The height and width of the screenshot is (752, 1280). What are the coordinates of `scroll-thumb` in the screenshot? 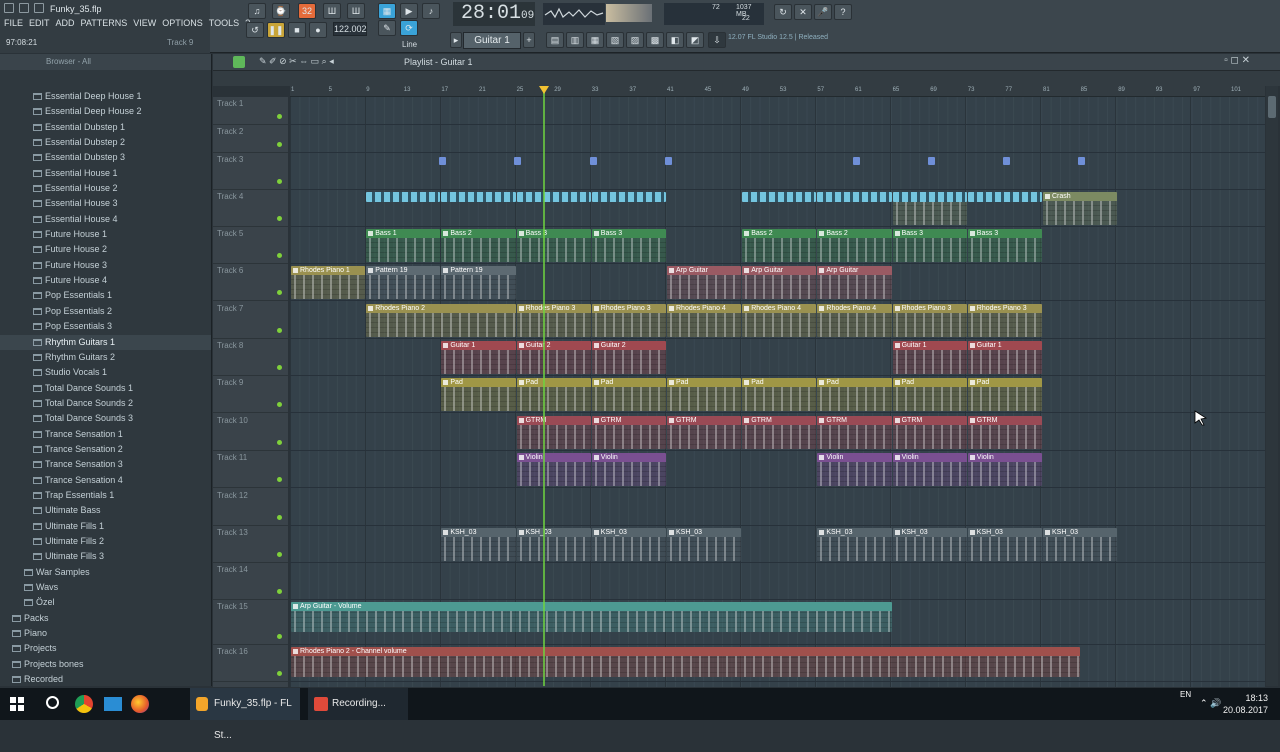 It's located at (1272, 107).